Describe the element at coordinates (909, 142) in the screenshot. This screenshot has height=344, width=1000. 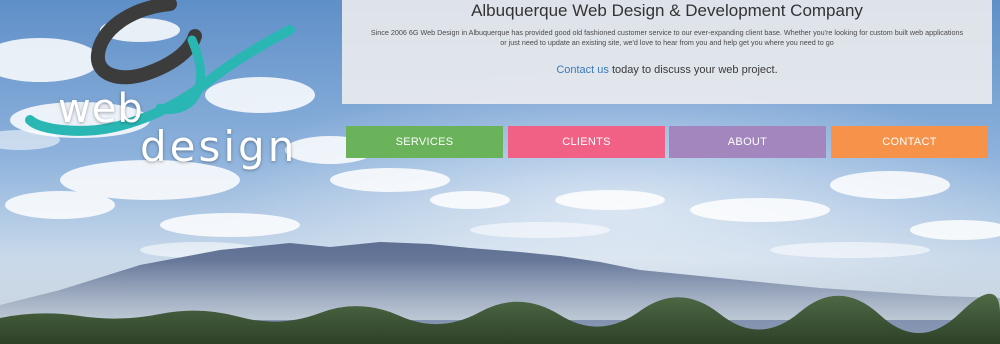
I see `nav-contact-button: CONTACT` at that location.